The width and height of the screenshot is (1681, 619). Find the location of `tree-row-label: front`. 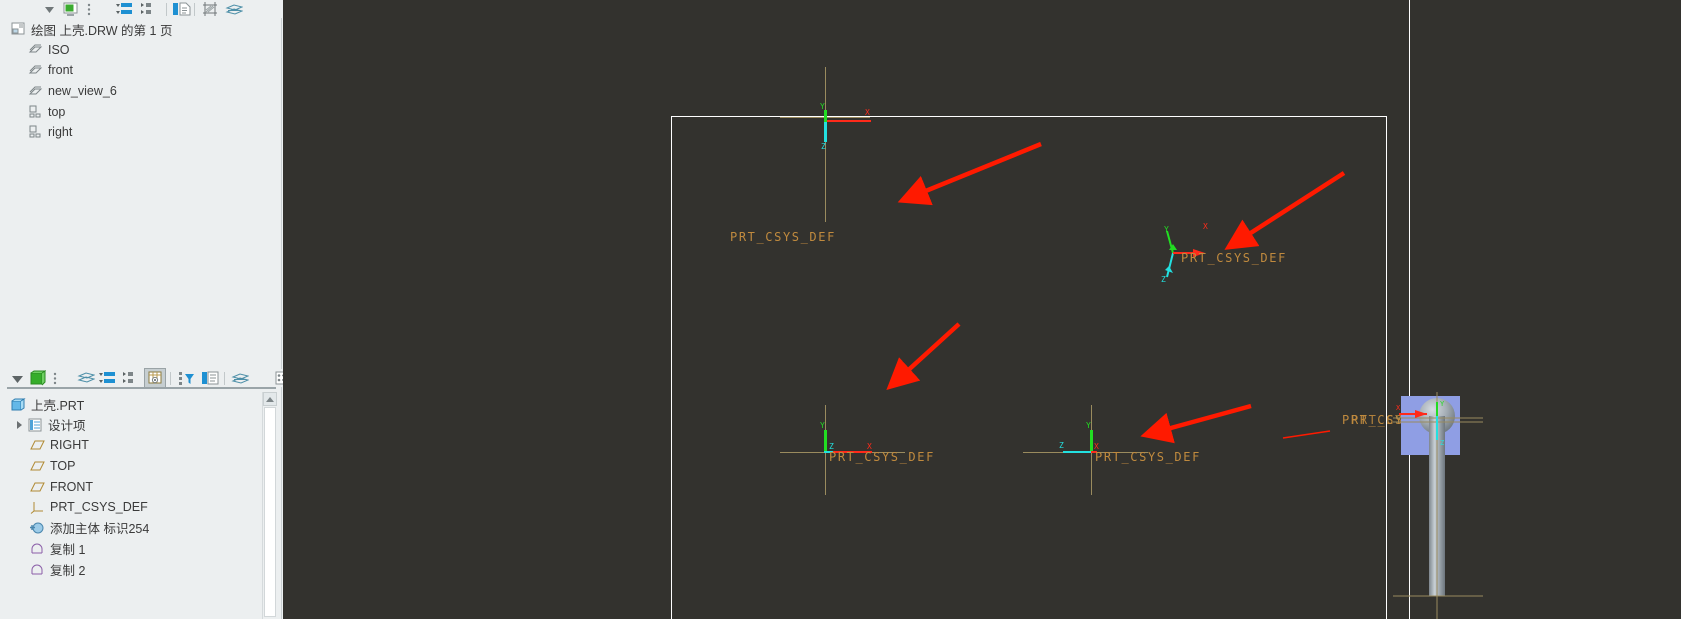

tree-row-label: front is located at coordinates (61, 70).